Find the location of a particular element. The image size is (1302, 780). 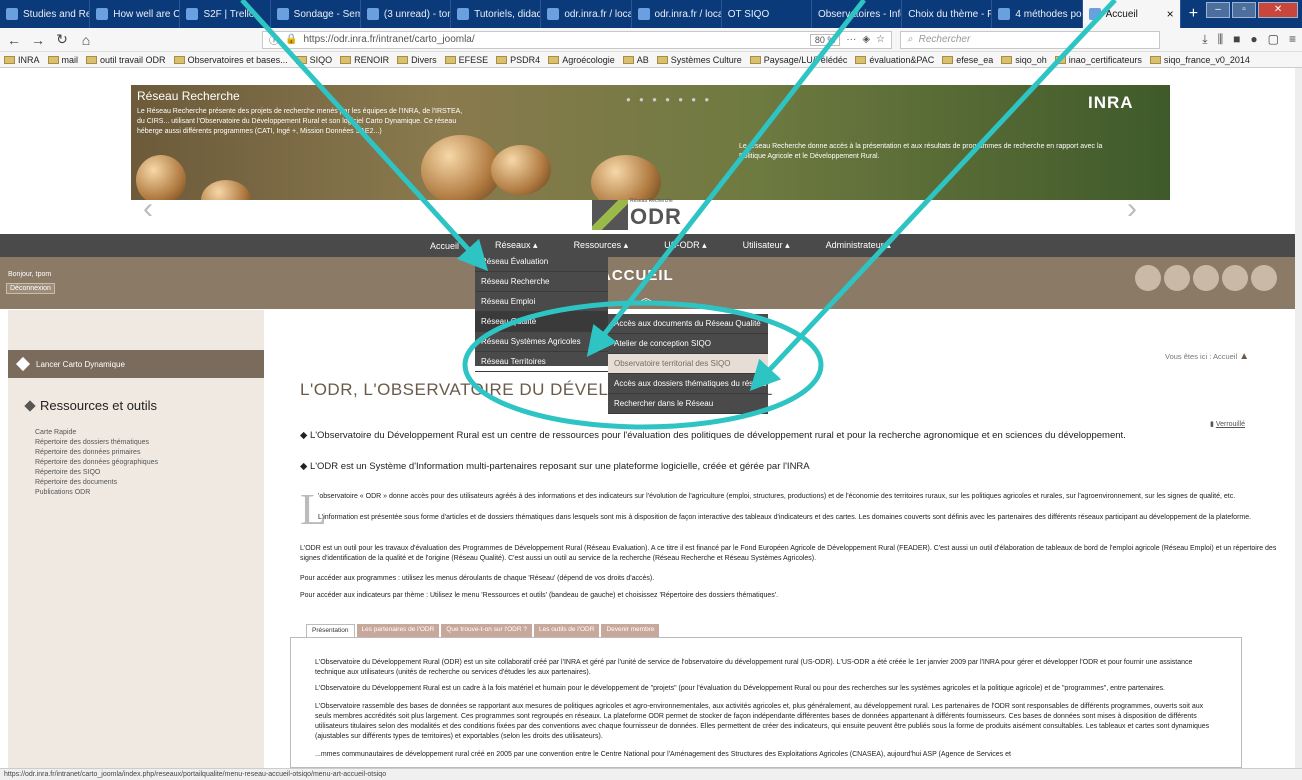

page-scrollbar is located at coordinates (1298, 418).